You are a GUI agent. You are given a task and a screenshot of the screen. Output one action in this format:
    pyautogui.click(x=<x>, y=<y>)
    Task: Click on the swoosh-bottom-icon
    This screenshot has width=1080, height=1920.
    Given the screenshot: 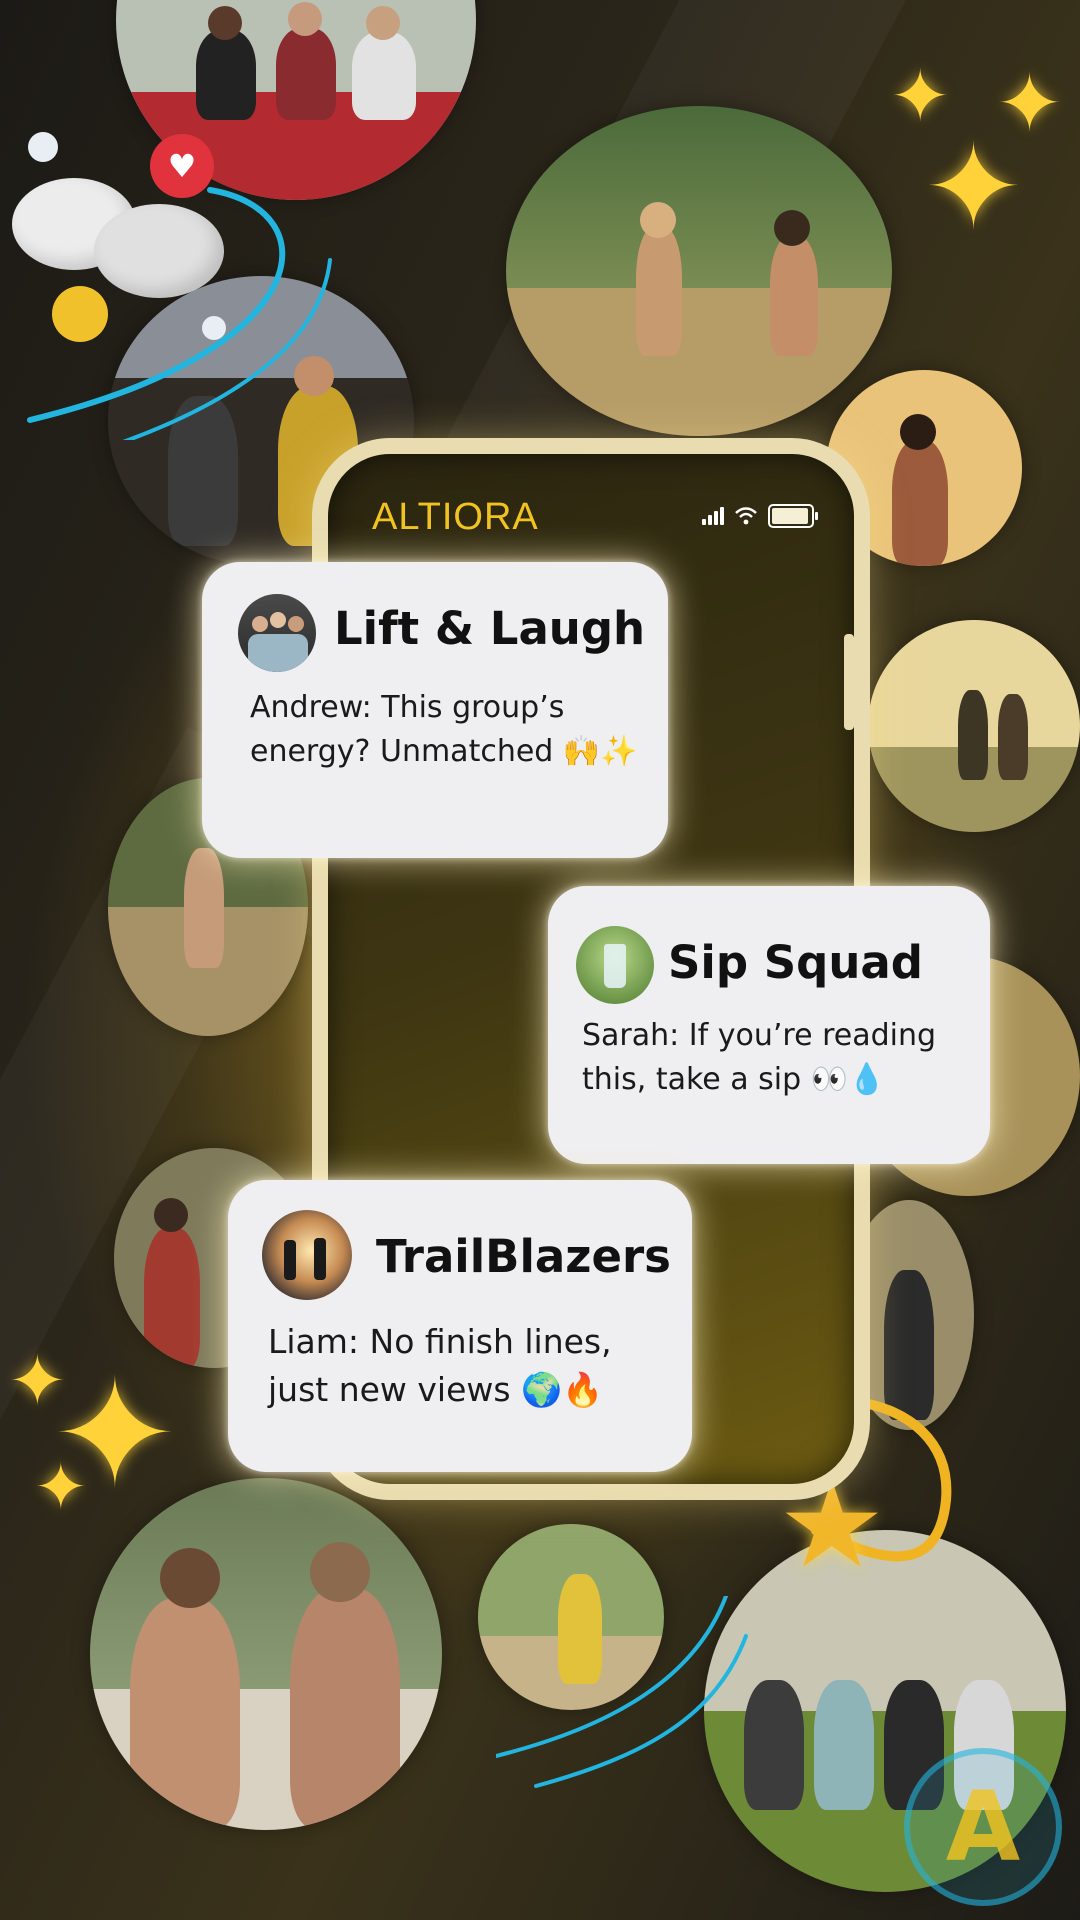 What is the action you would take?
    pyautogui.click(x=622, y=1692)
    